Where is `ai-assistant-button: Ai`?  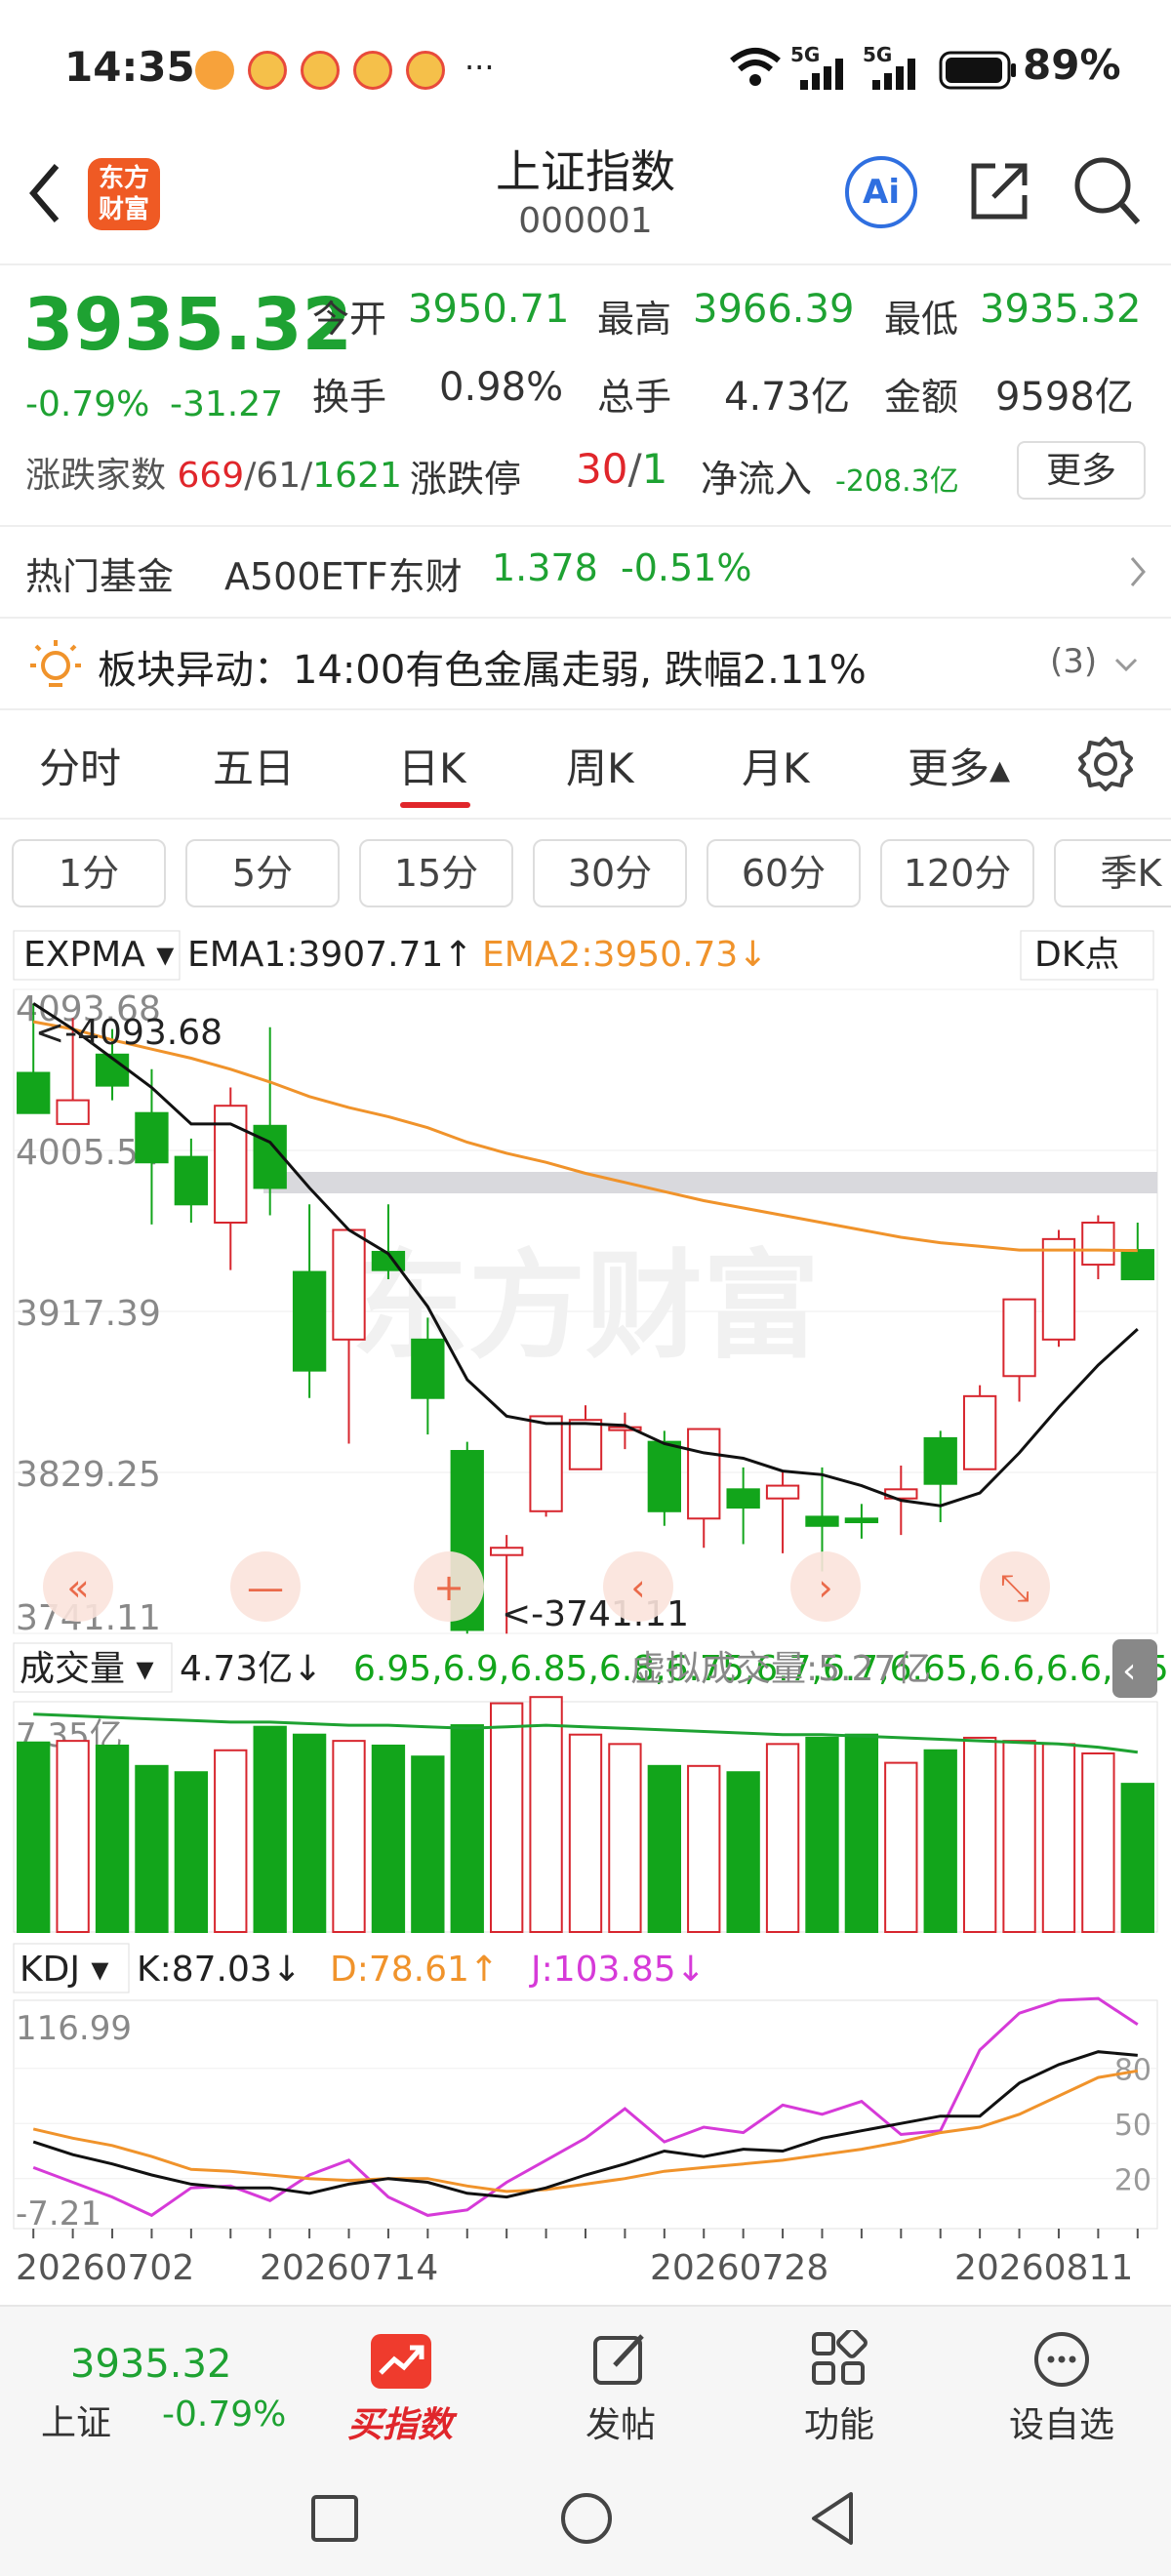
ai-assistant-button: Ai is located at coordinates (881, 192).